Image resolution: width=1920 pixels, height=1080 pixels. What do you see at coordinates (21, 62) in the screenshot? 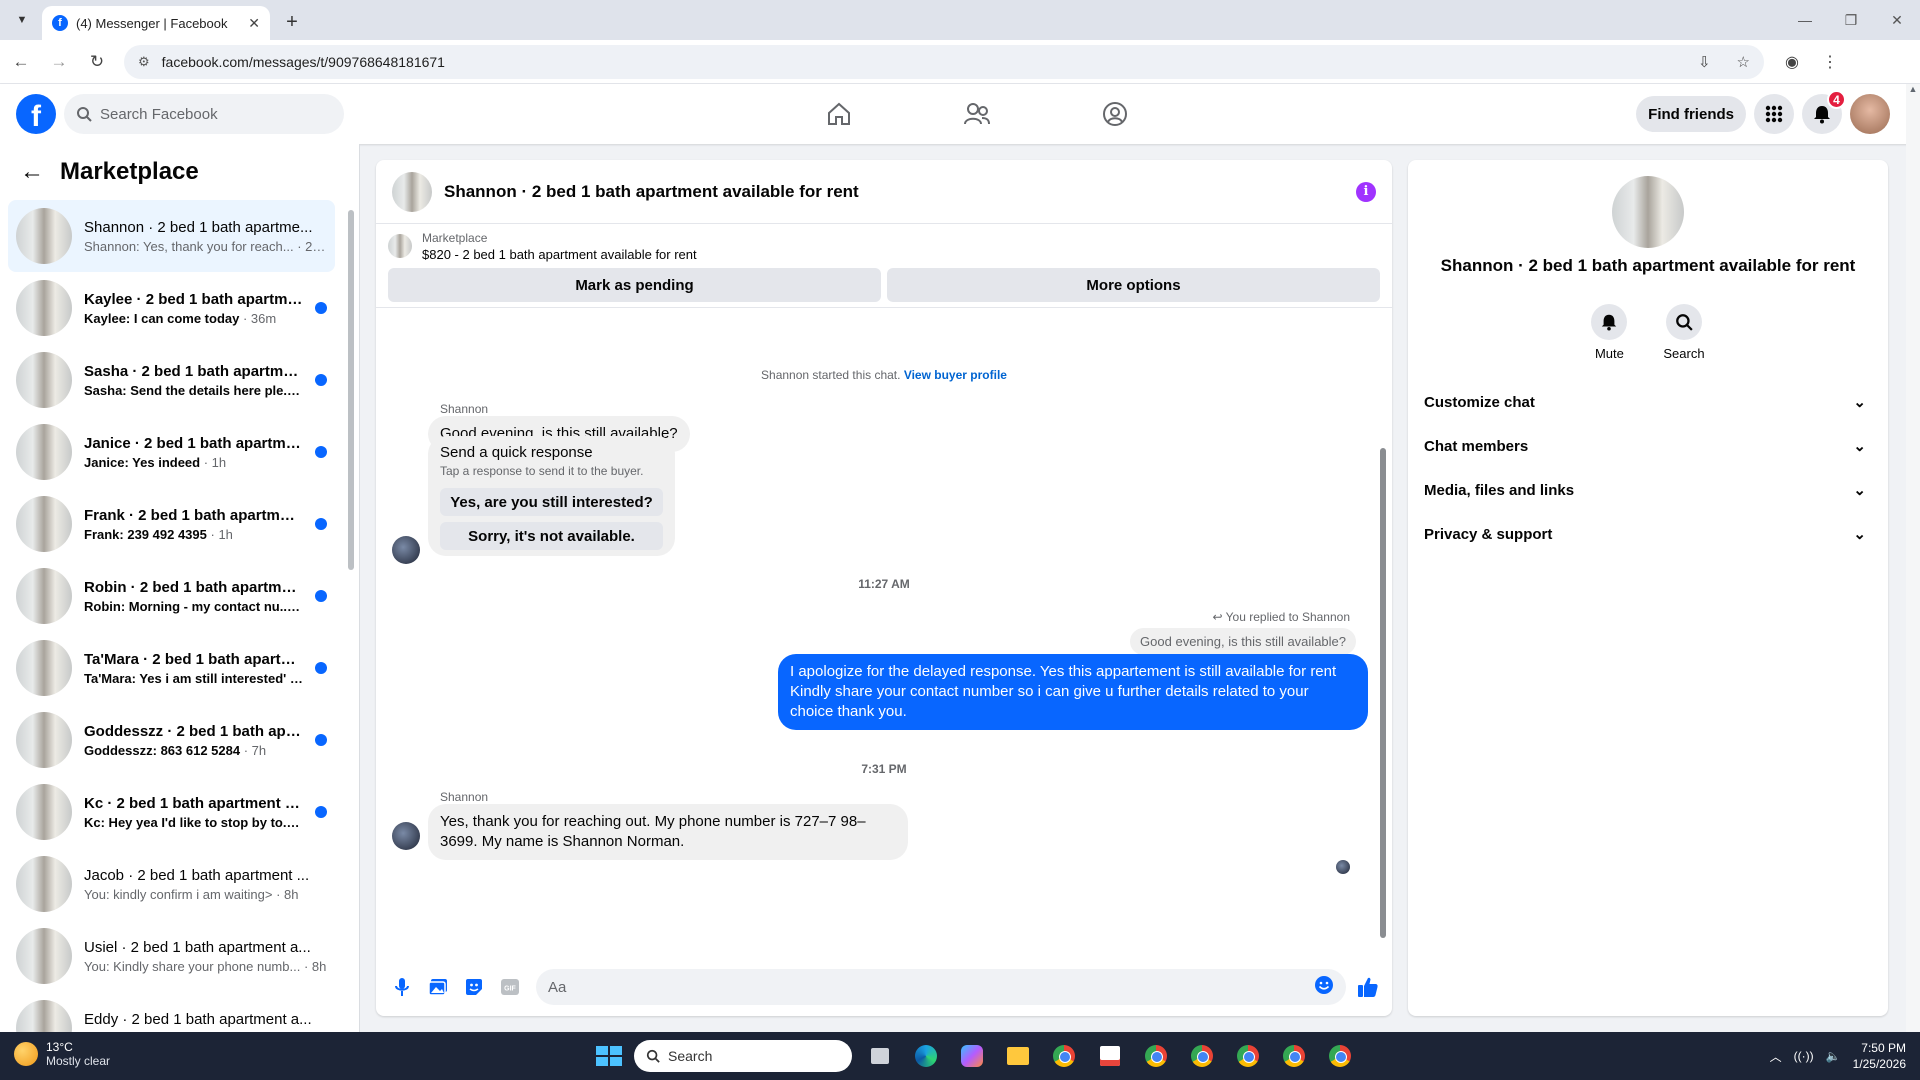
I see `back-button: ←` at bounding box center [21, 62].